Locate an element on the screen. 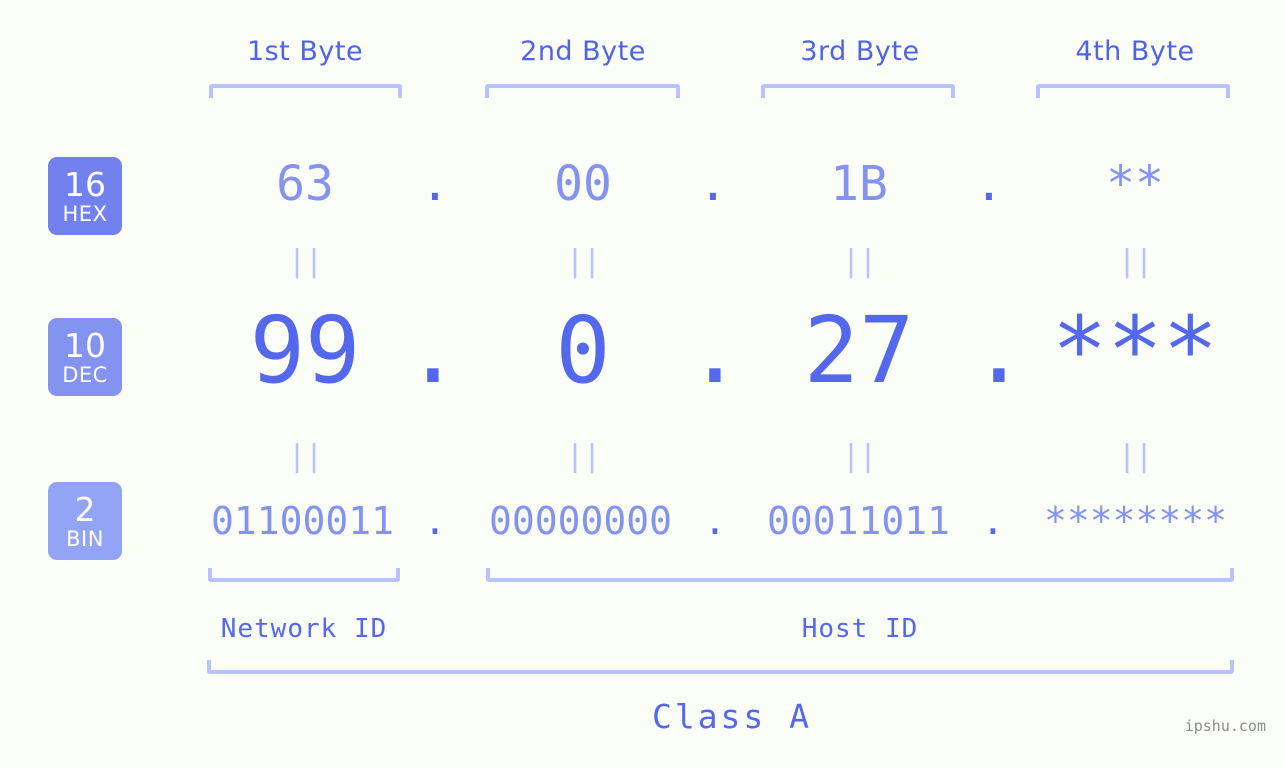 The image size is (1285, 767). base-badge-bin: 2 BIN is located at coordinates (85, 521).